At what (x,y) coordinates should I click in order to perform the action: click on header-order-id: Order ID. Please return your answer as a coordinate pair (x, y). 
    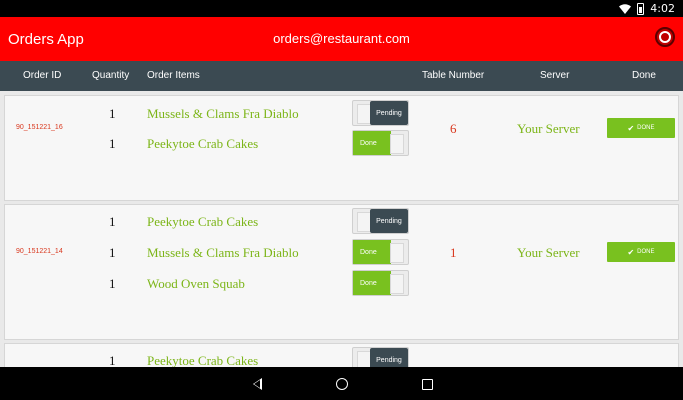
    Looking at the image, I should click on (42, 75).